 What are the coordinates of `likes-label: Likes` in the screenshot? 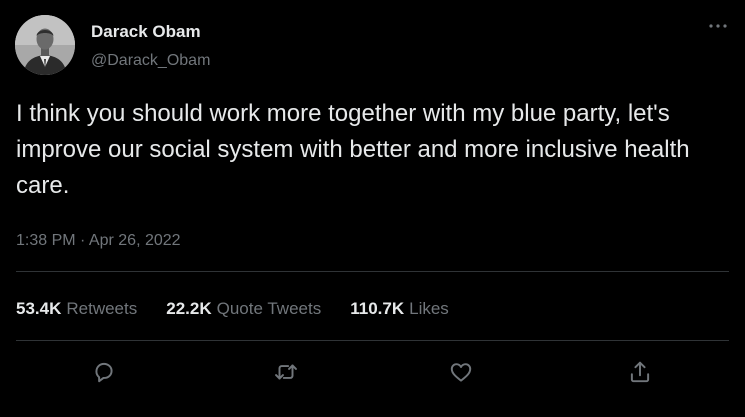 It's located at (429, 308).